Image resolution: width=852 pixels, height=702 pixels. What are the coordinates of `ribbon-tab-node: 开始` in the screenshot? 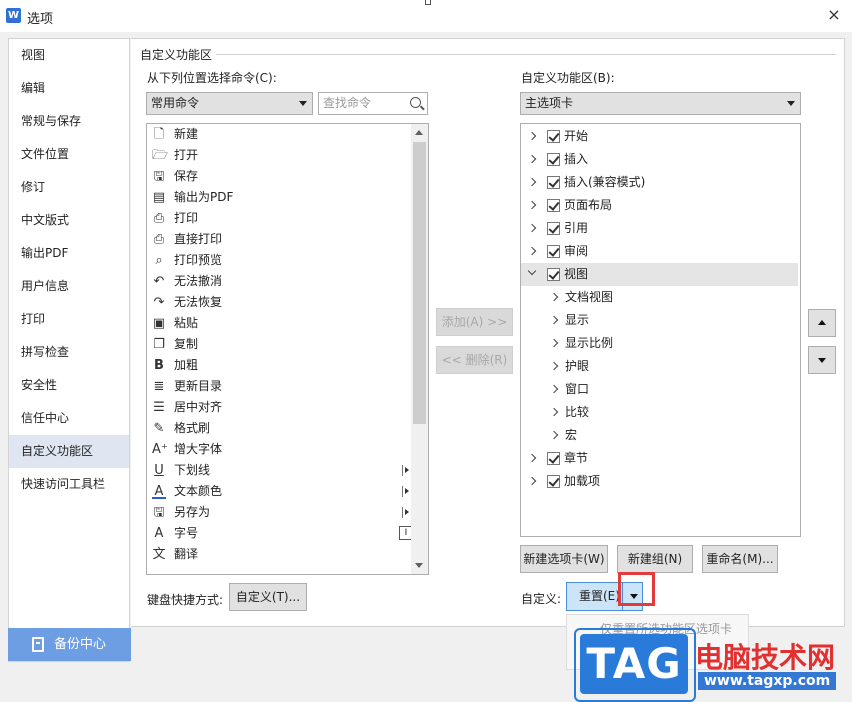 It's located at (659, 136).